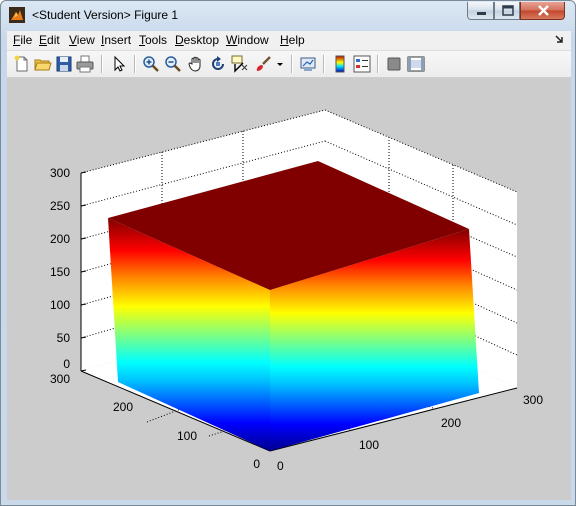  What do you see at coordinates (105, 15) in the screenshot?
I see `window-title: <Student Version> Figure 1` at bounding box center [105, 15].